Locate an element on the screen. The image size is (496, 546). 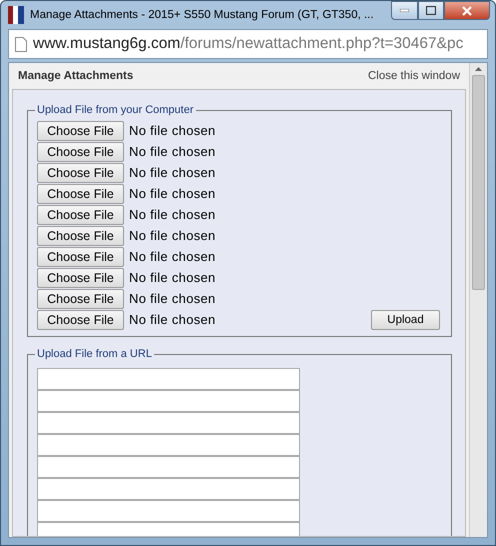
maximize-icon is located at coordinates (431, 10).